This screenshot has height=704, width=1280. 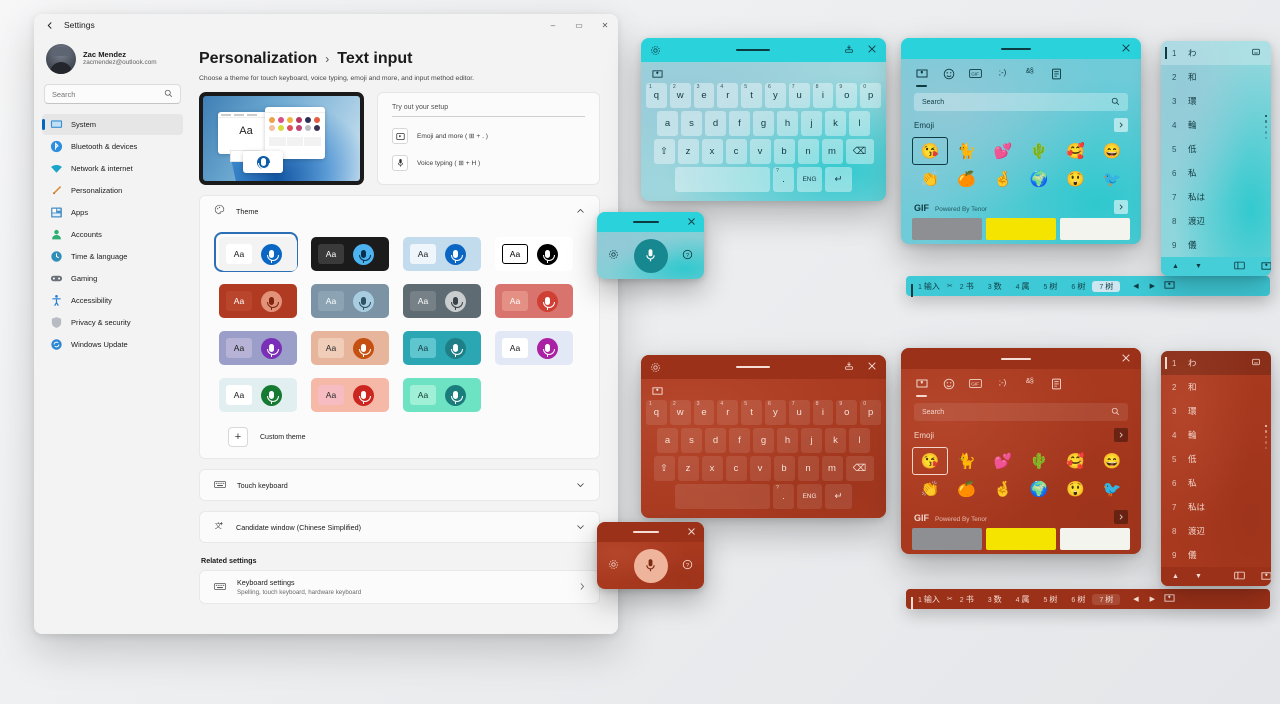 What do you see at coordinates (348, 346) in the screenshot?
I see `theme-option-peach-sand: Aa` at bounding box center [348, 346].